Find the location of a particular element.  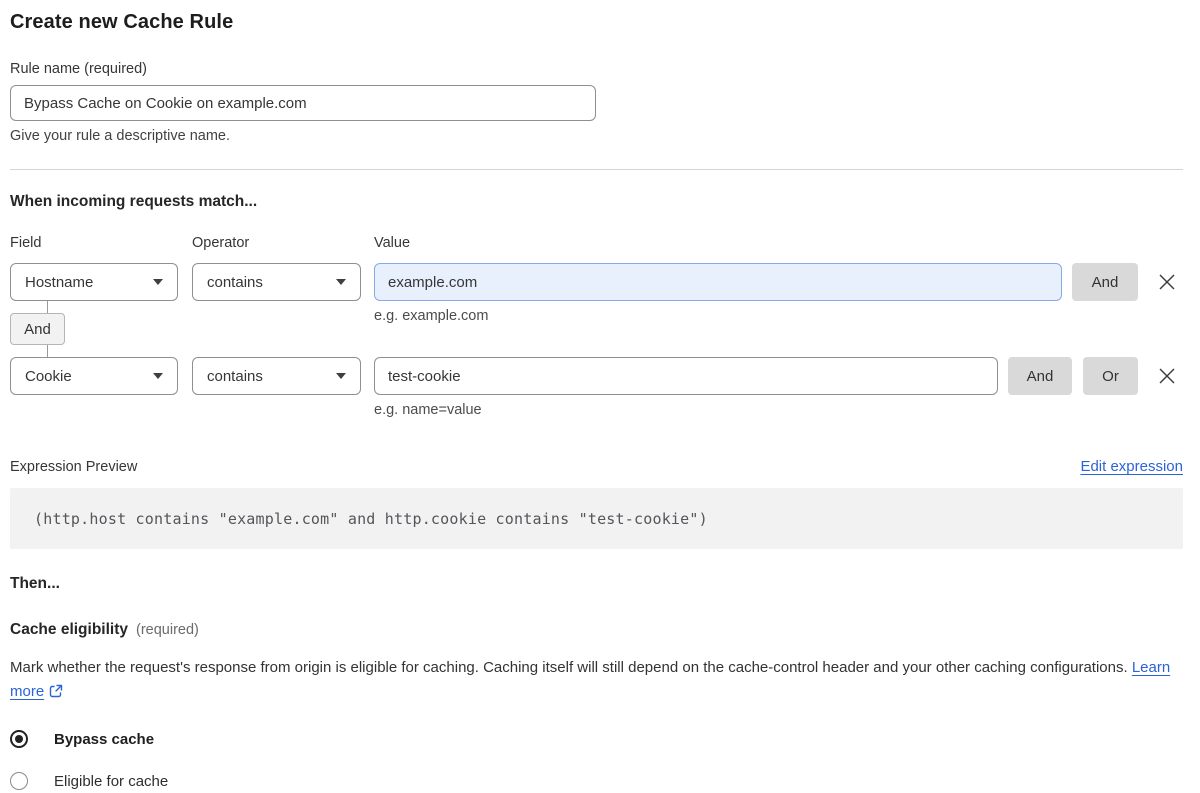

edit-expression-link: Edit expression is located at coordinates (1131, 466).